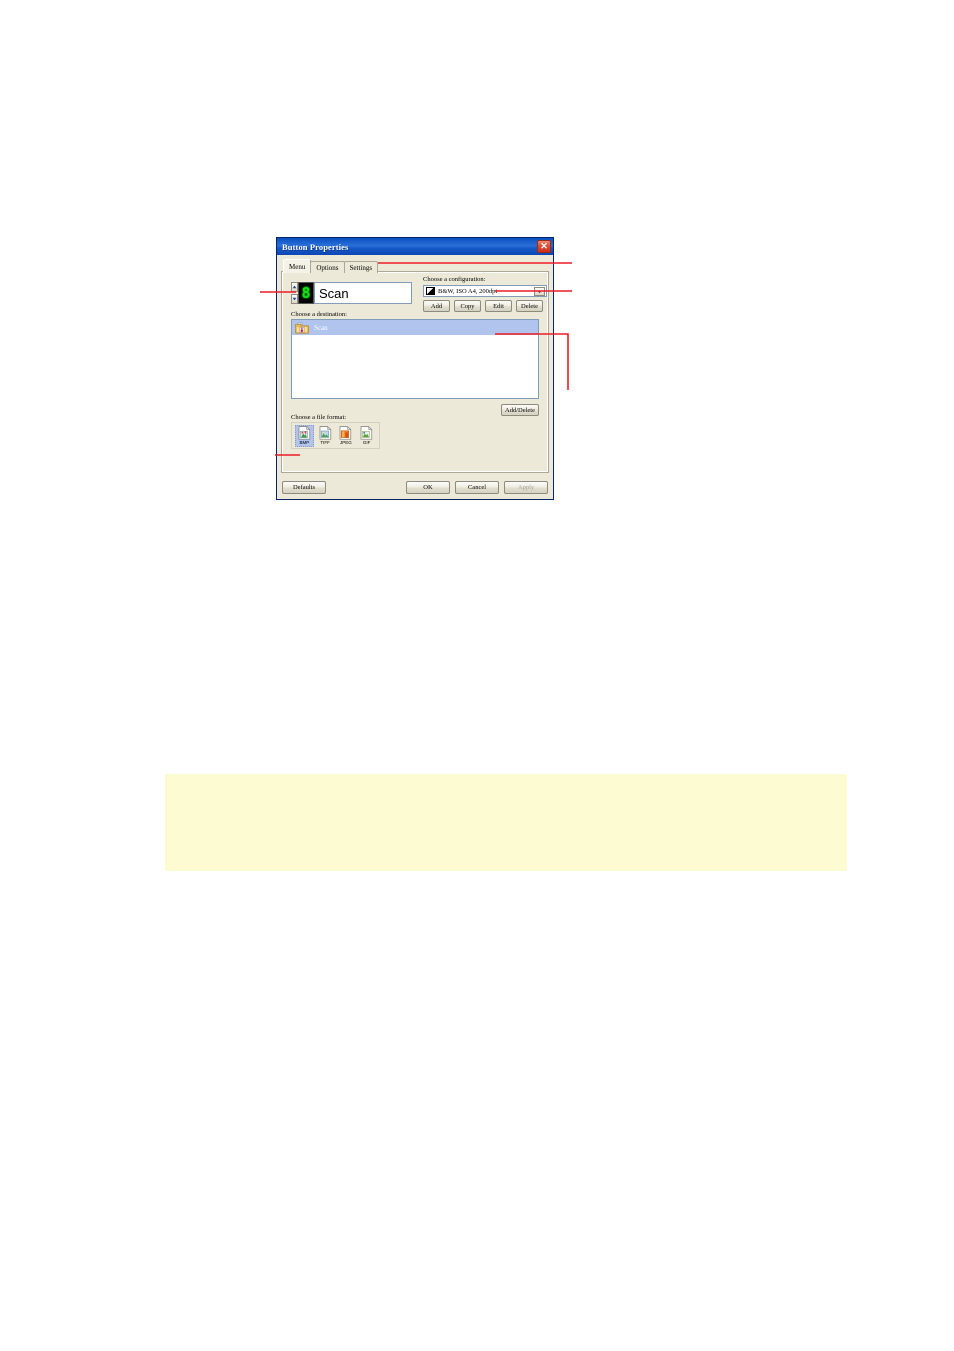  I want to click on list-item: Scan, so click(415, 327).